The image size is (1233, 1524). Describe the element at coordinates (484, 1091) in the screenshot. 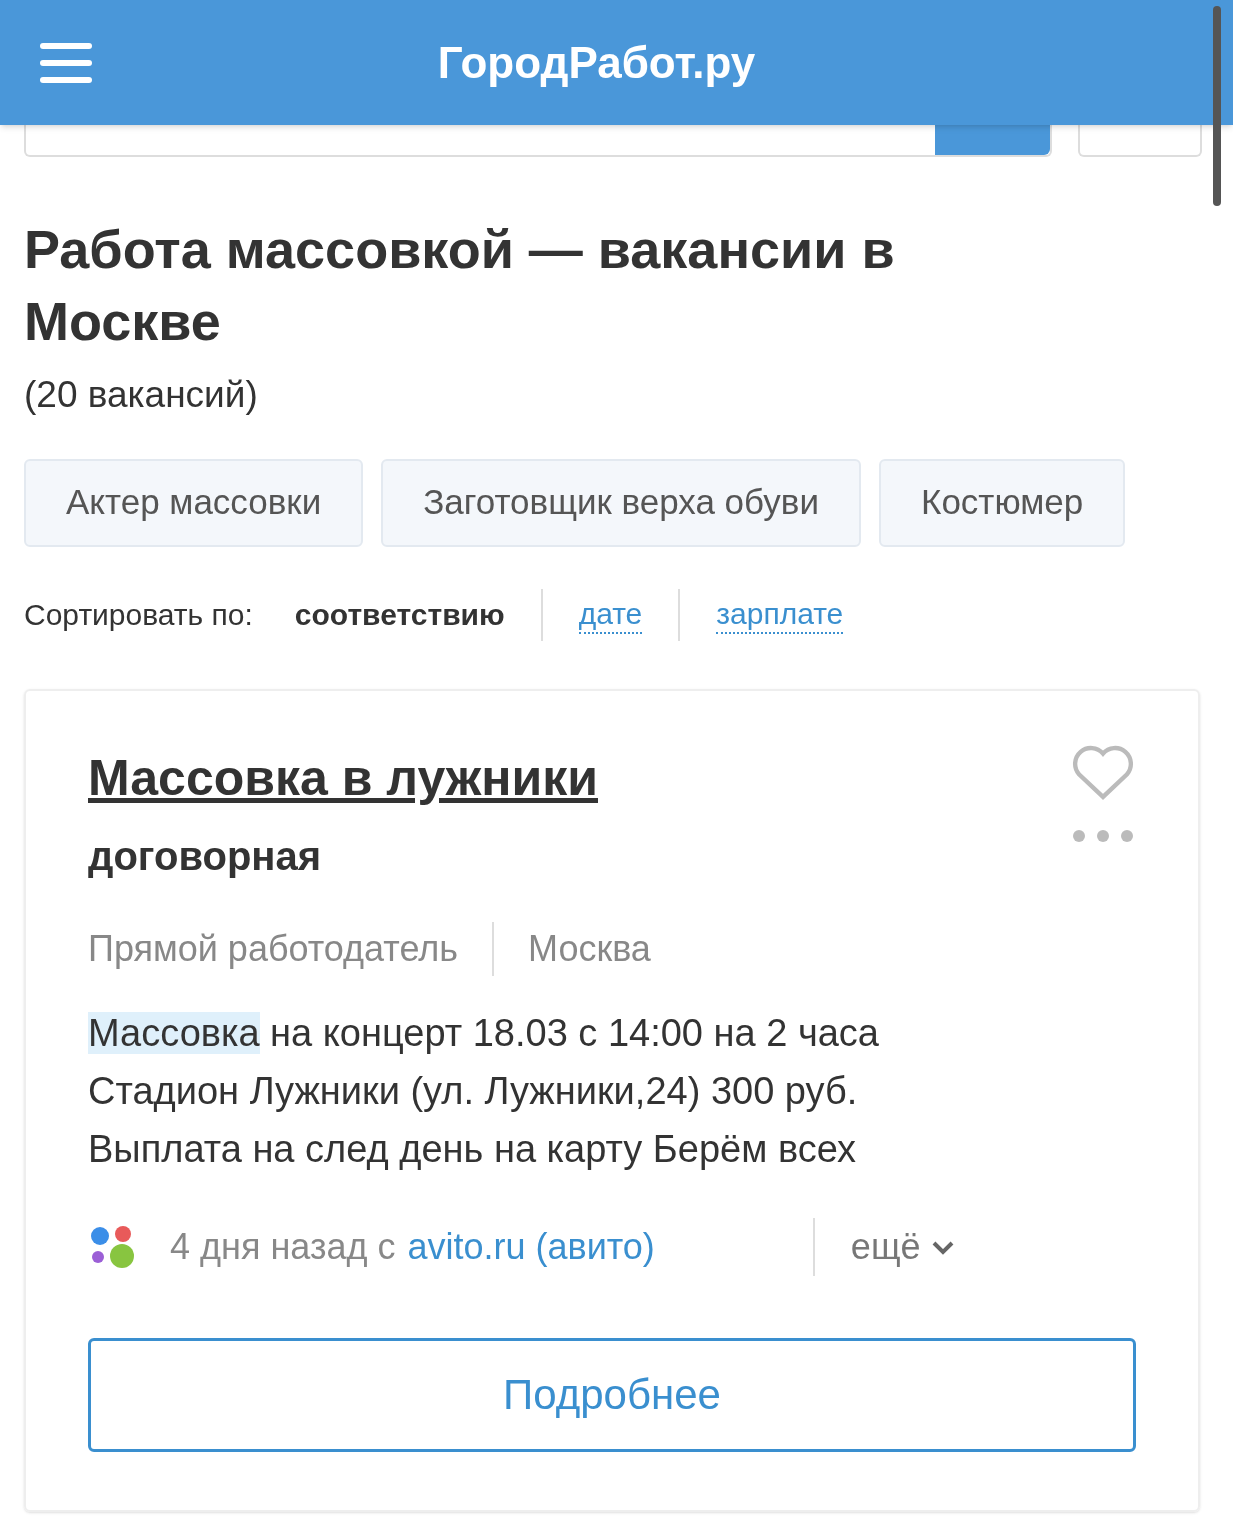

I see `vacancy-description: Массовка на концерт 18.03 с 14:00 на 2 часа Стадион Лужники (ул. Лужники,24) 300 руб. Выплата на след день на карту Берём всех` at that location.